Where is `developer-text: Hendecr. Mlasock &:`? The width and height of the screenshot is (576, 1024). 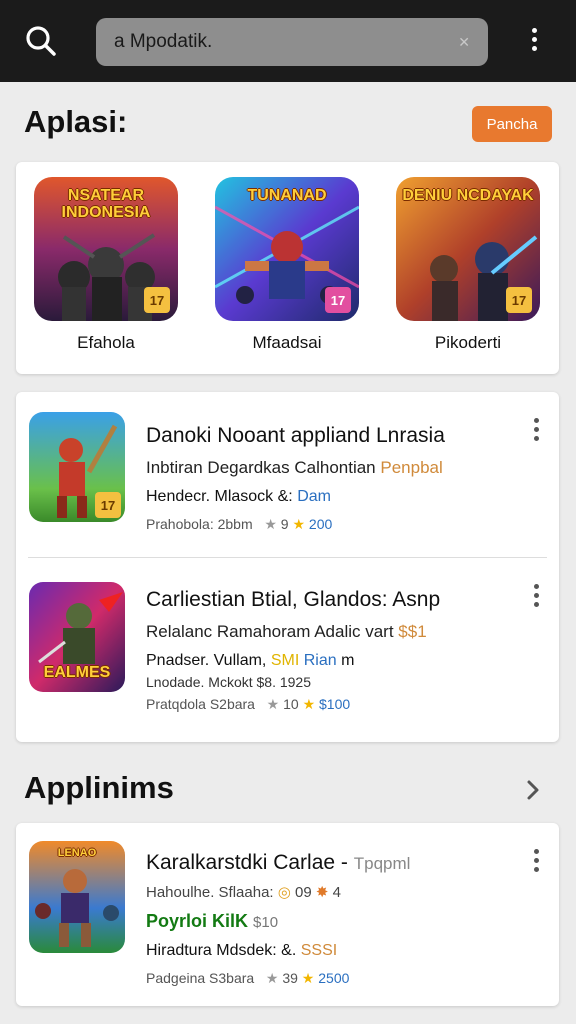 developer-text: Hendecr. Mlasock &: is located at coordinates (219, 496).